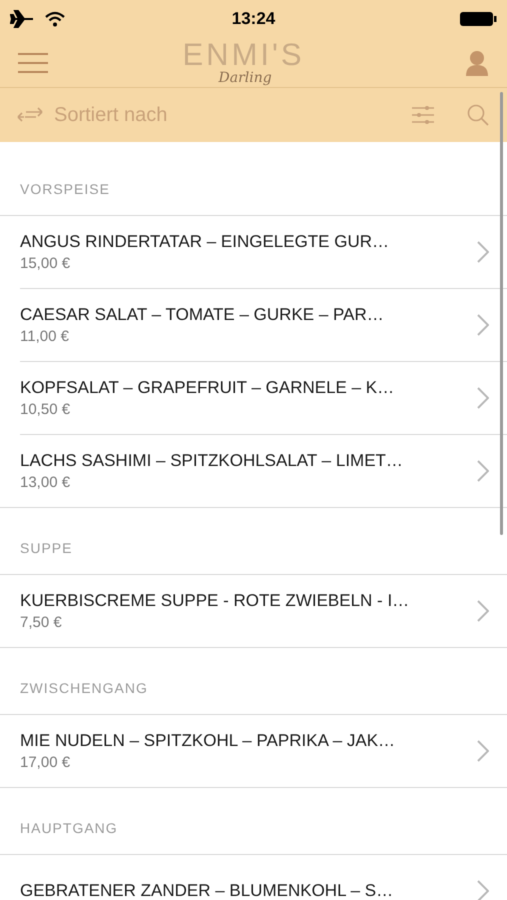 Image resolution: width=507 pixels, height=900 pixels. I want to click on menu-item: MIE NUDELN – SPITZKOHL – PAPRIKA – JAK… 17,00 €, so click(253, 751).